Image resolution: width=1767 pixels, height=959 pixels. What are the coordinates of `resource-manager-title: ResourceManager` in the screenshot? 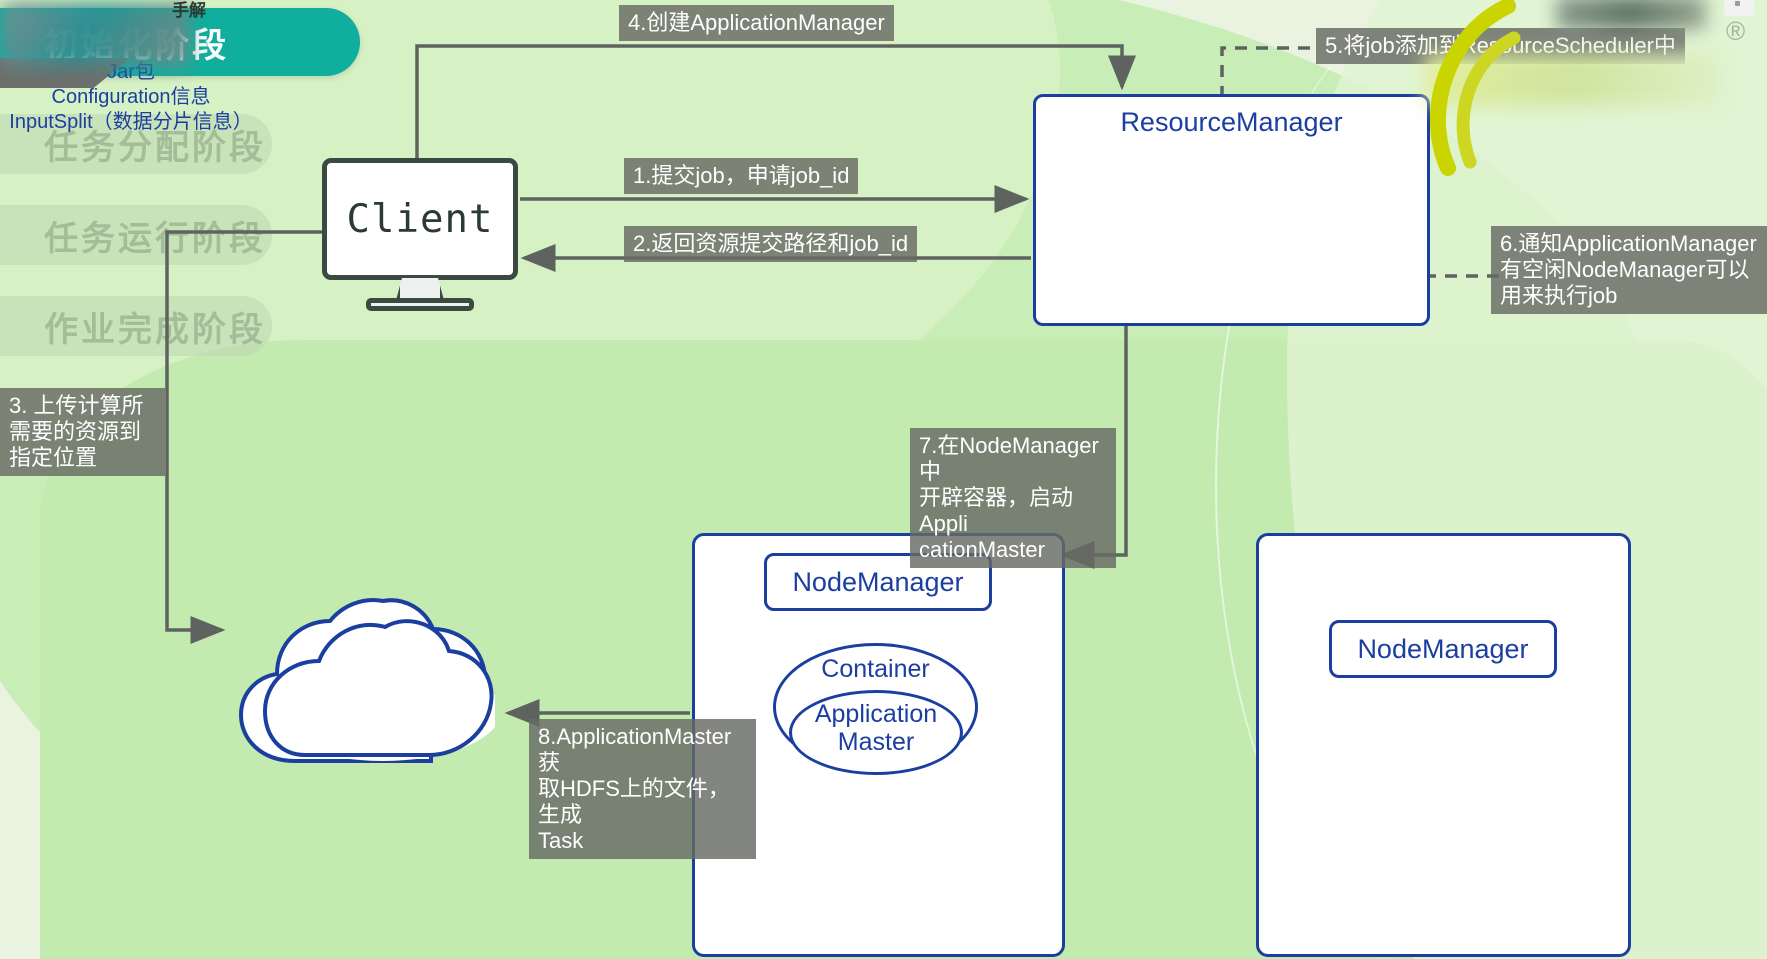 It's located at (1231, 122).